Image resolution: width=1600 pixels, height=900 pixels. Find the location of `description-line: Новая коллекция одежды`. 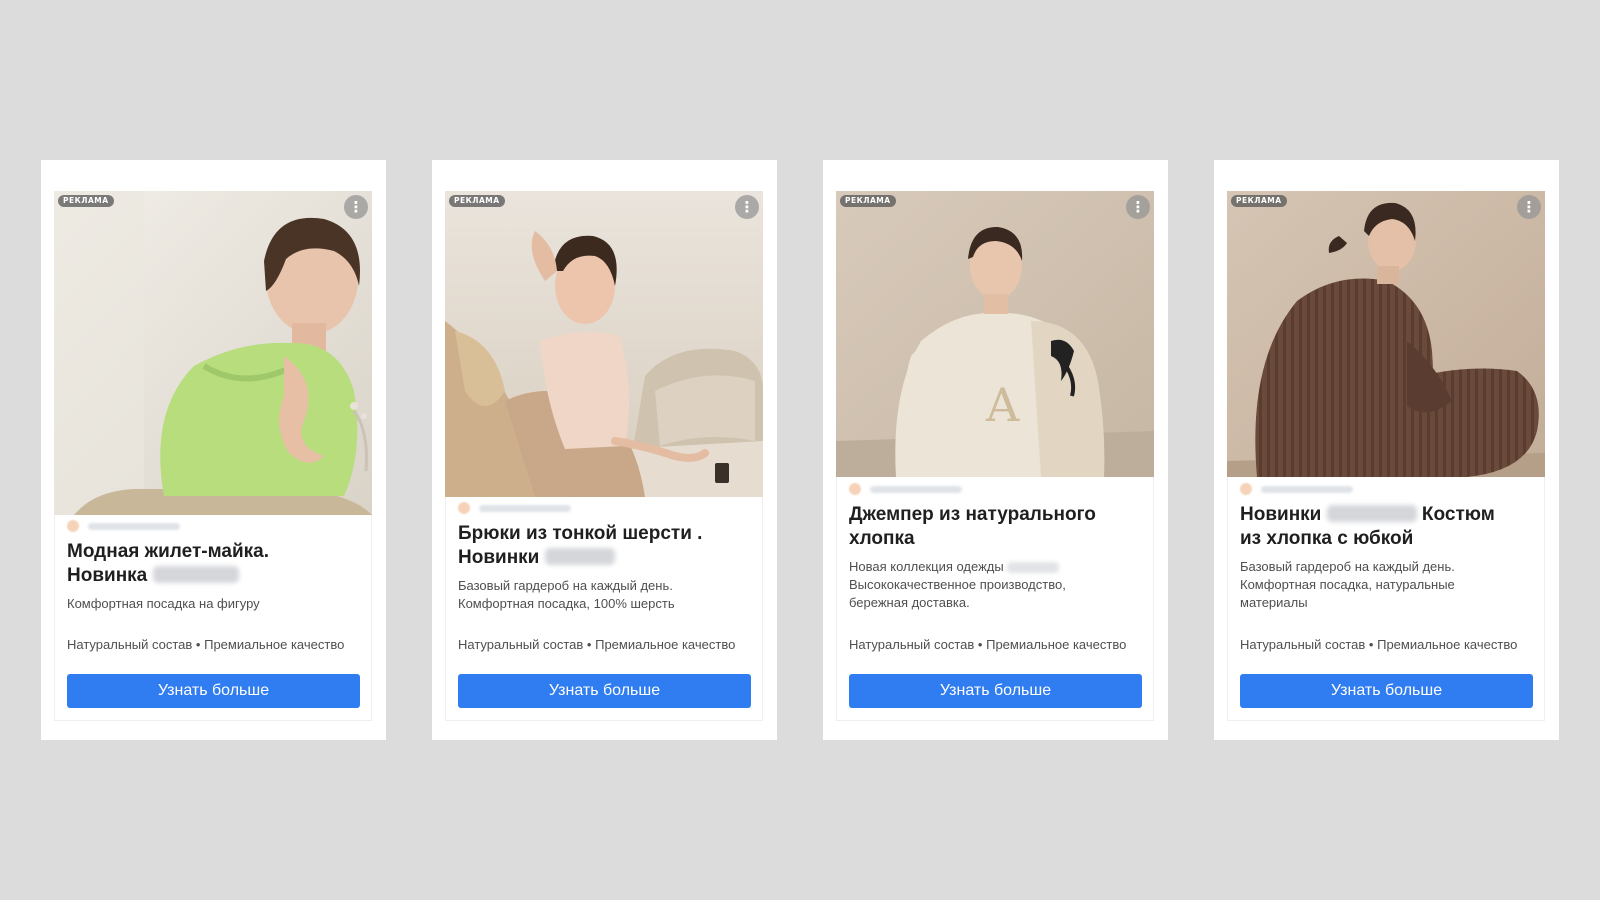

description-line: Новая коллекция одежды is located at coordinates (926, 566).